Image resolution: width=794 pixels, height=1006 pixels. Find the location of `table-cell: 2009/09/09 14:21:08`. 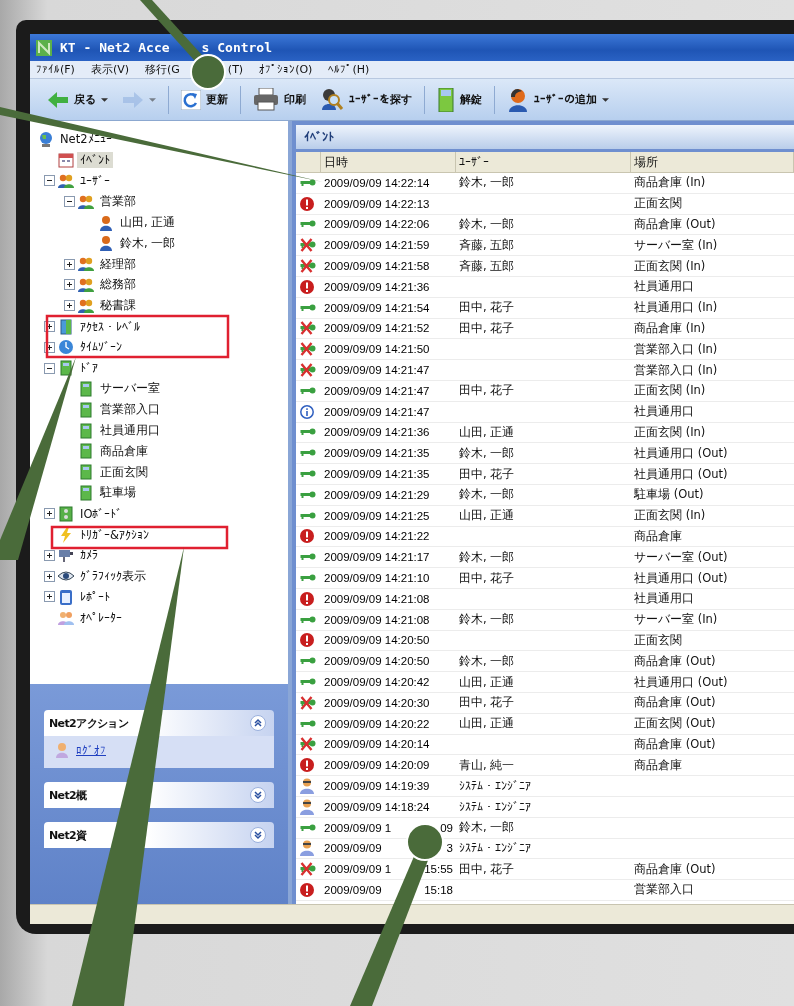

table-cell: 2009/09/09 14:21:08 is located at coordinates (377, 619).